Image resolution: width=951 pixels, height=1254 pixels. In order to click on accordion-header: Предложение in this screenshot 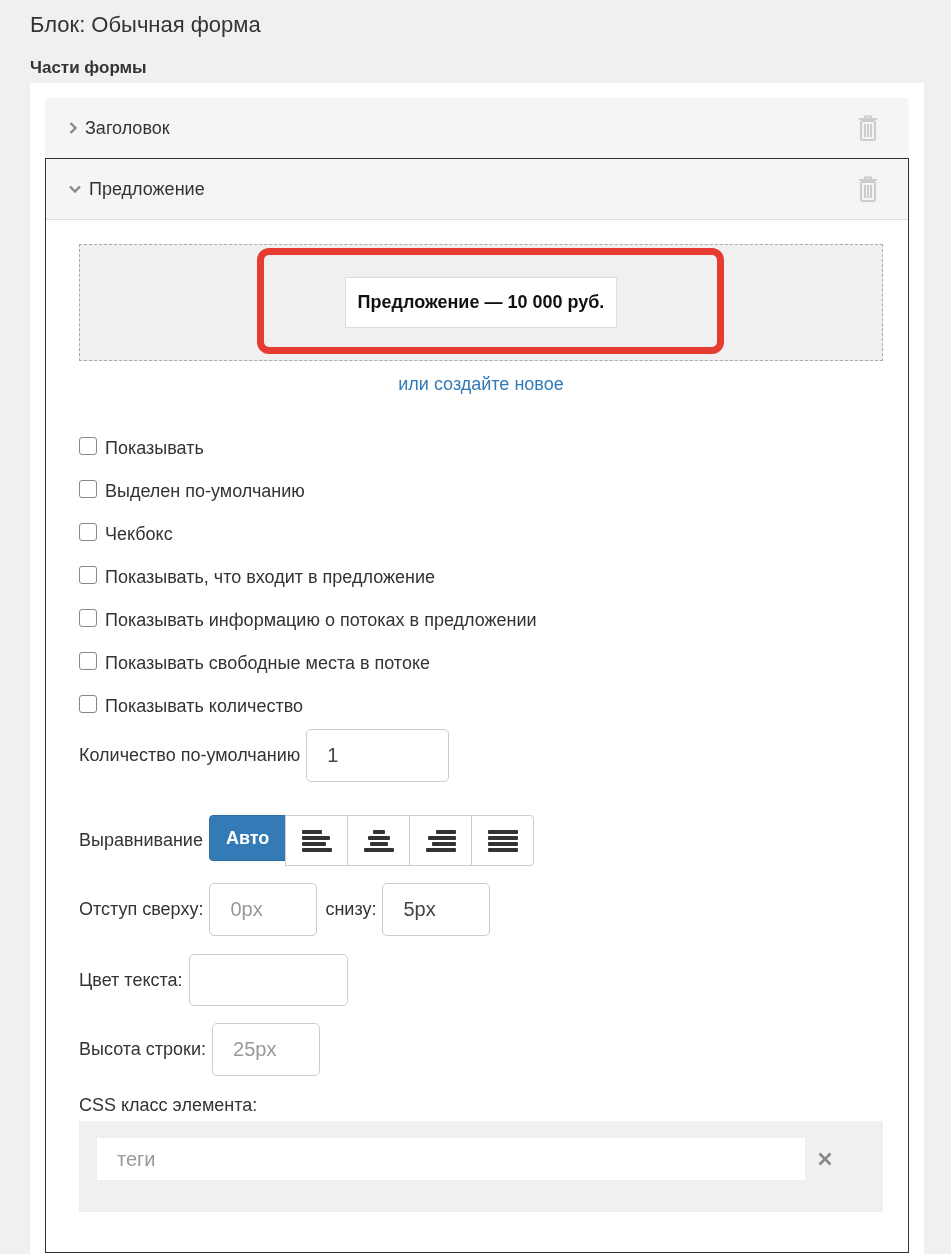, I will do `click(477, 189)`.